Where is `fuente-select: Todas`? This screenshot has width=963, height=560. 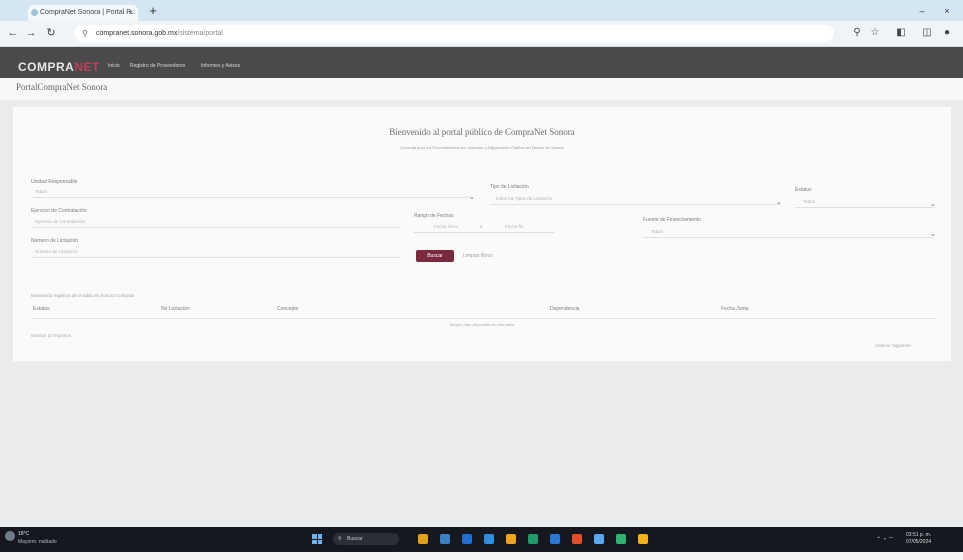 fuente-select: Todas is located at coordinates (657, 231).